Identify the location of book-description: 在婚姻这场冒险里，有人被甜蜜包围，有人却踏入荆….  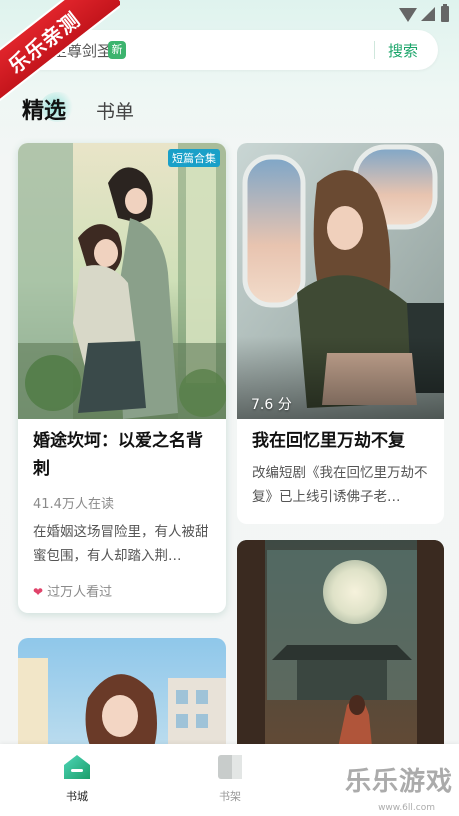
(121, 544).